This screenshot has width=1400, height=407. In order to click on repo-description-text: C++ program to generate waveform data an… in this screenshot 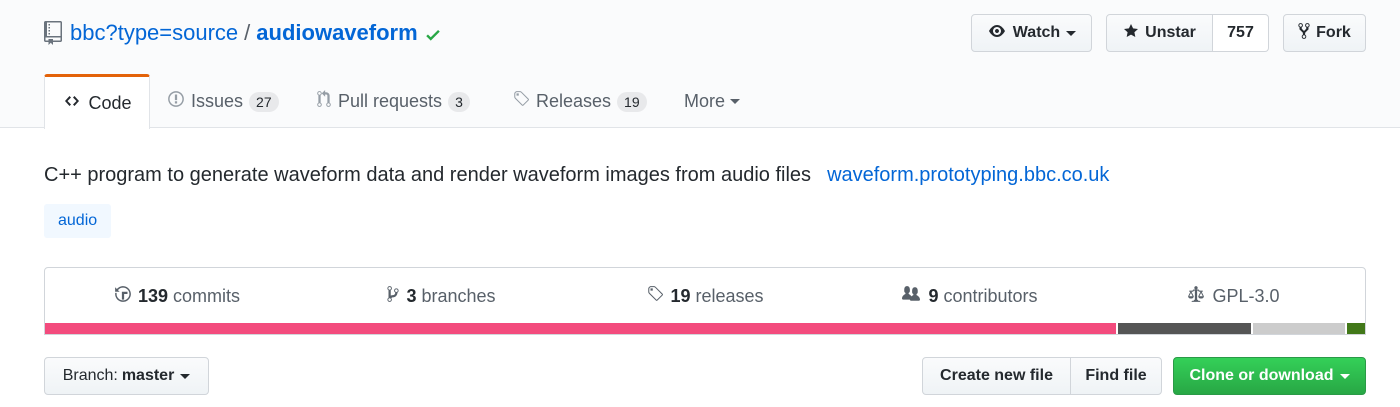, I will do `click(428, 175)`.